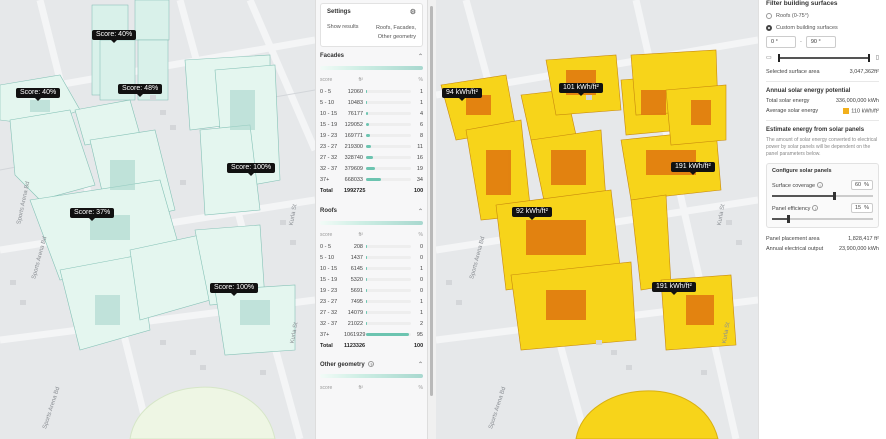 Image resolution: width=886 pixels, height=439 pixels. What do you see at coordinates (353, 135) in the screenshot?
I see `area-value: 169771` at bounding box center [353, 135].